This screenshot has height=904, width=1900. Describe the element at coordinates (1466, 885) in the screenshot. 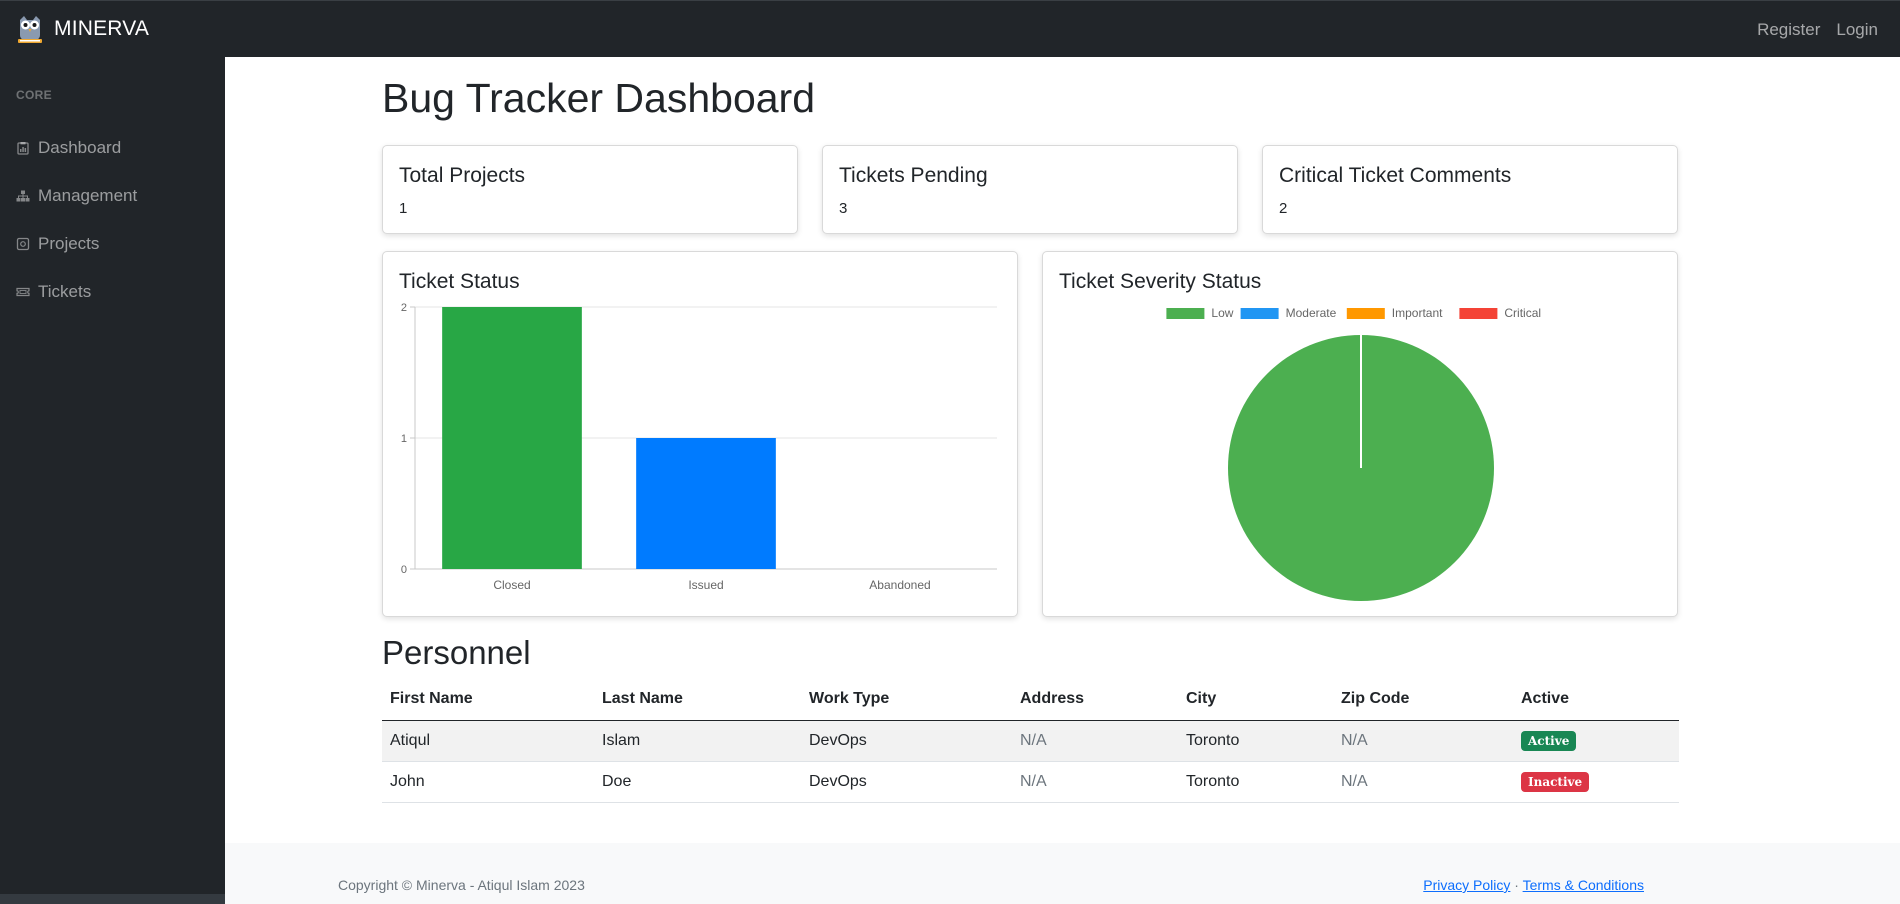

I see `privacy-policy-link: Privacy Policy` at that location.